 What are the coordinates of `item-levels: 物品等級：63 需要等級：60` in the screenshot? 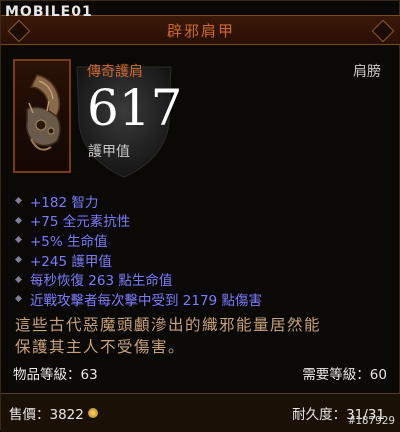 It's located at (200, 373).